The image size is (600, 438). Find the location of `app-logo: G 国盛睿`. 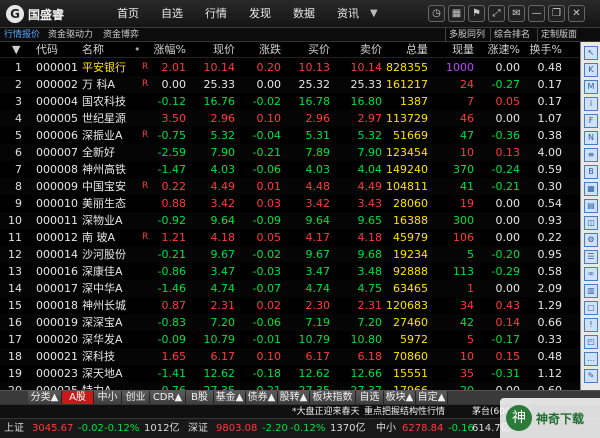

app-logo: G 国盛睿 is located at coordinates (41, 14).